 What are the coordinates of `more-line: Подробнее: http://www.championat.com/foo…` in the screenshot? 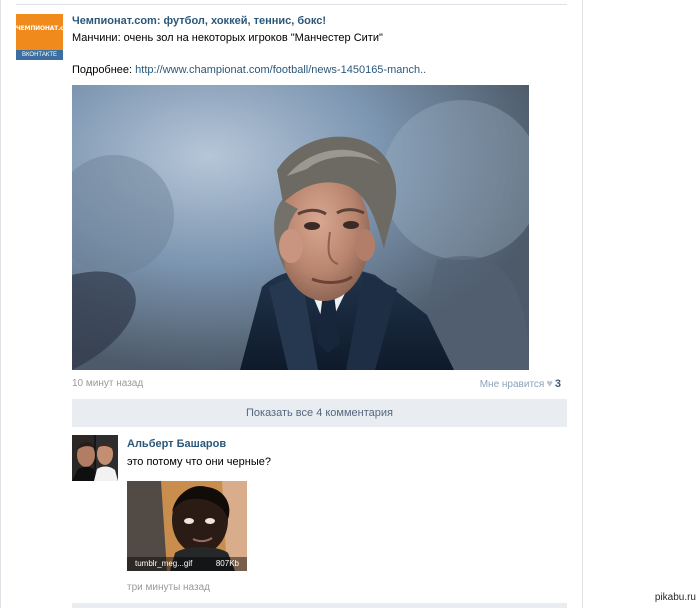 It's located at (249, 70).